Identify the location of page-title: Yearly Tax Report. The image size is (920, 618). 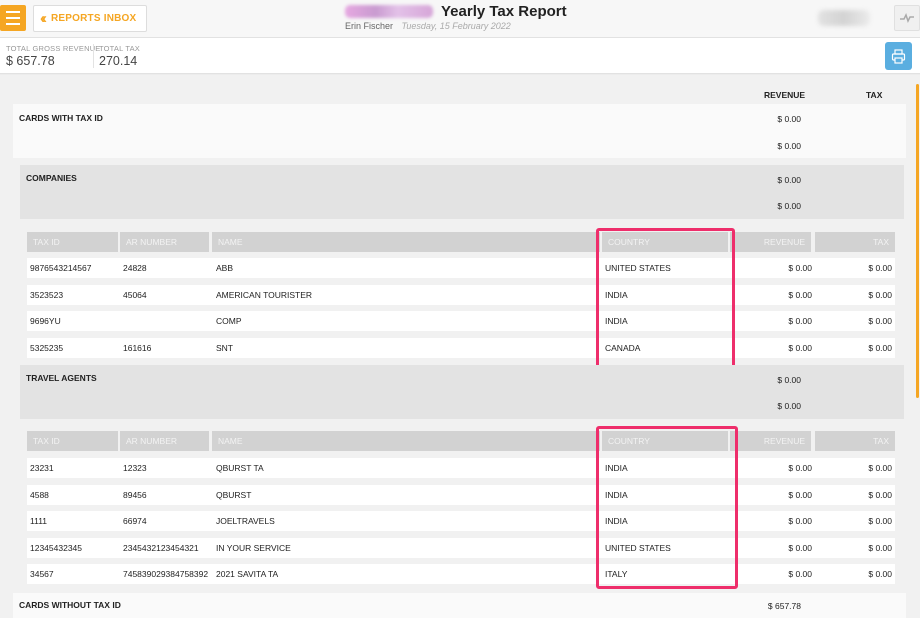
(504, 11).